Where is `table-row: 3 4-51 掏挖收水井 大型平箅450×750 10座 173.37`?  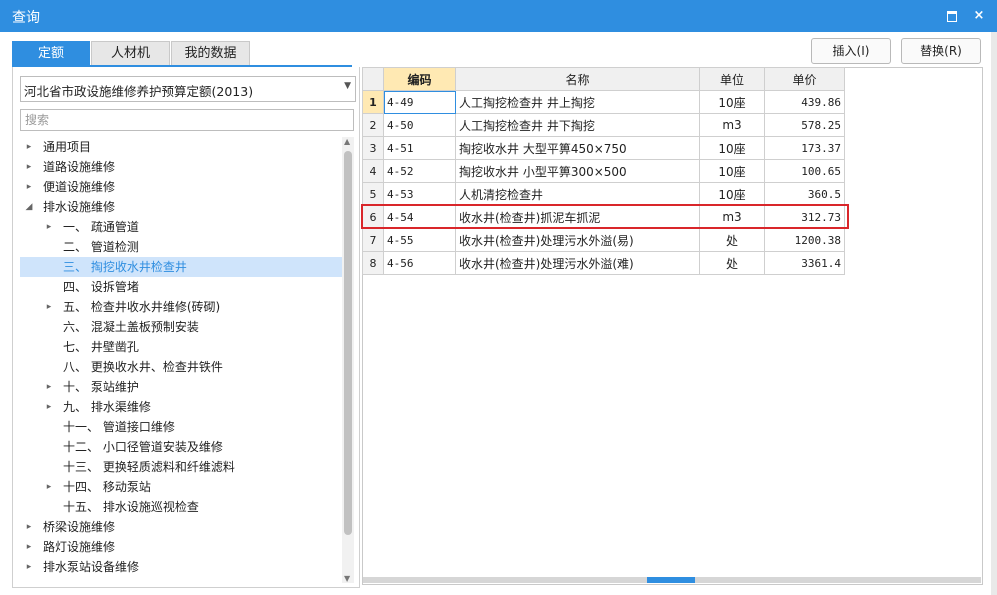 table-row: 3 4-51 掏挖收水井 大型平箅450×750 10座 173.37 is located at coordinates (603, 148).